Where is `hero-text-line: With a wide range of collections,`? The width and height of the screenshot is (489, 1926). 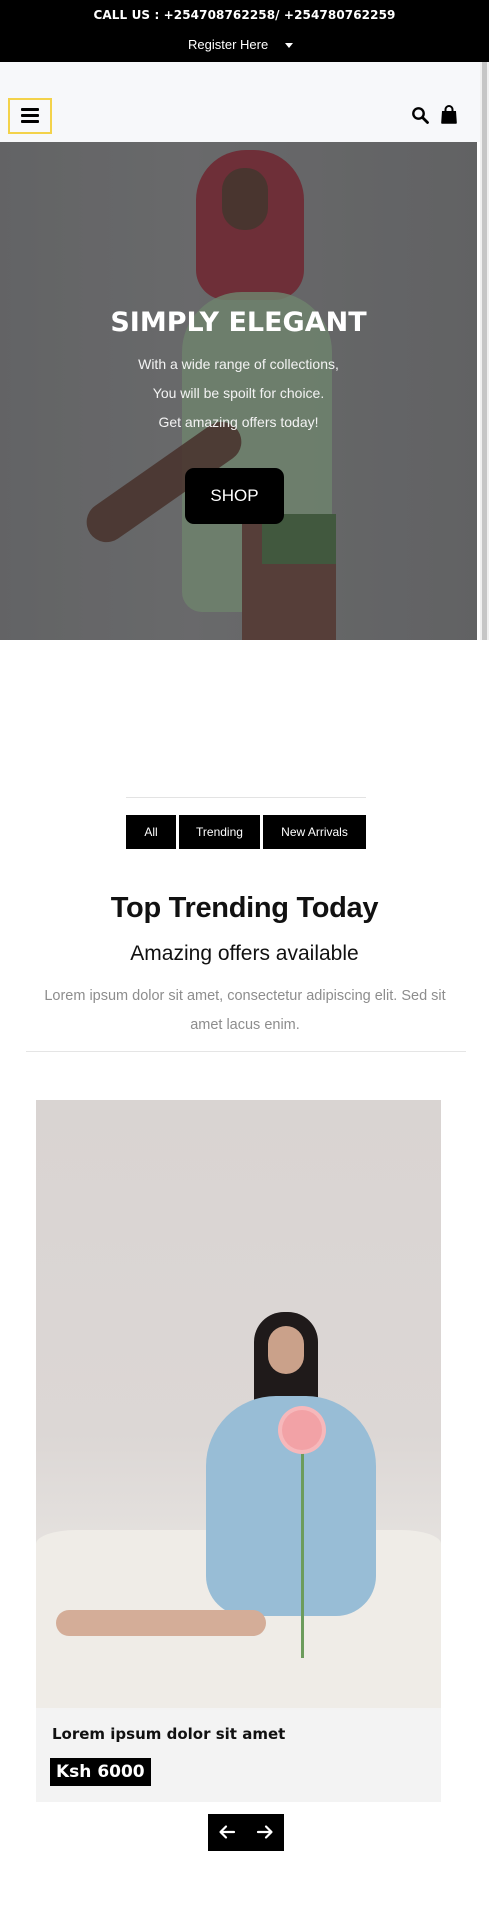 hero-text-line: With a wide range of collections, is located at coordinates (238, 364).